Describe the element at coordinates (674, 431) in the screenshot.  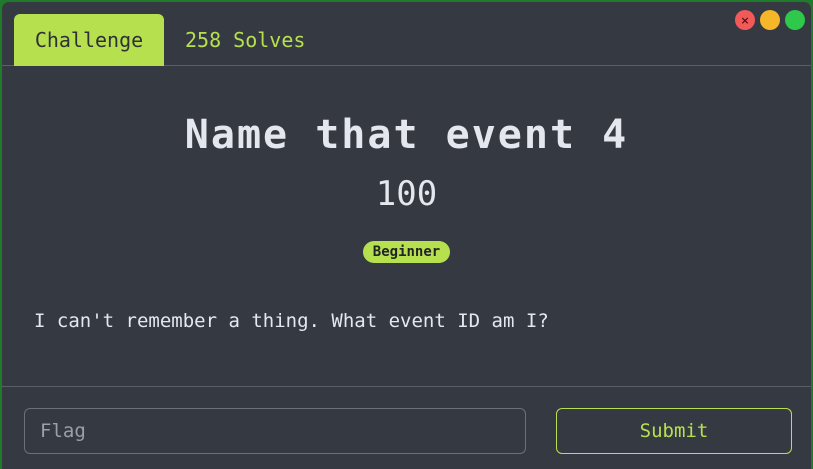
I see `submit-button: Submit` at that location.